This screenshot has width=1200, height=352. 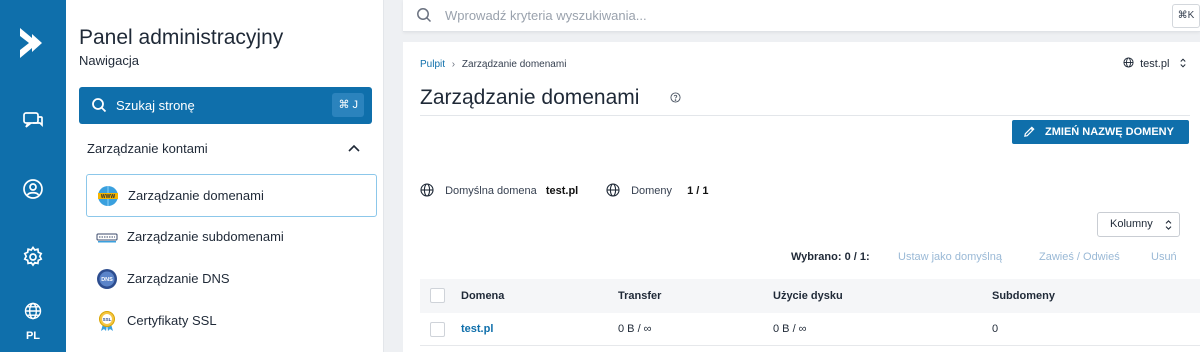 I want to click on breadcrumb-current: Zarządzanie domenami, so click(x=514, y=64).